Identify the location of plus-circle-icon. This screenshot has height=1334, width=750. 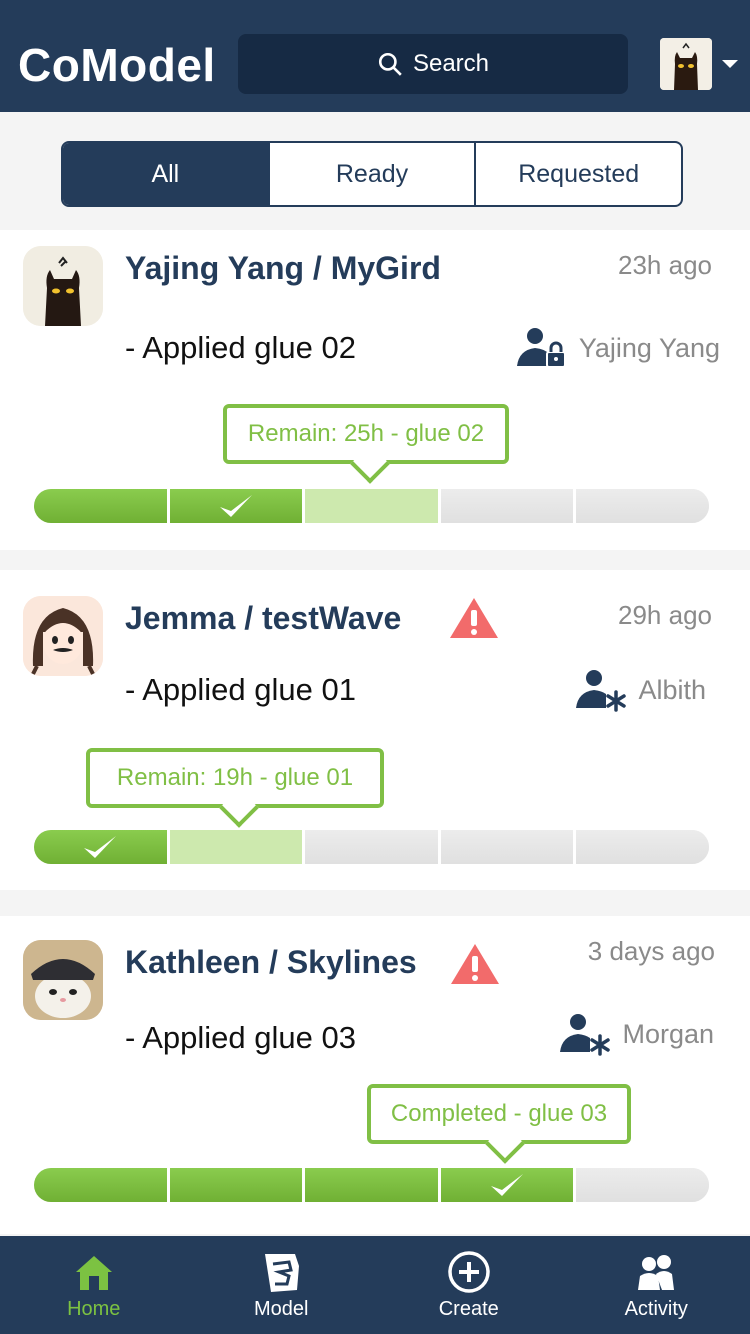
(469, 1271).